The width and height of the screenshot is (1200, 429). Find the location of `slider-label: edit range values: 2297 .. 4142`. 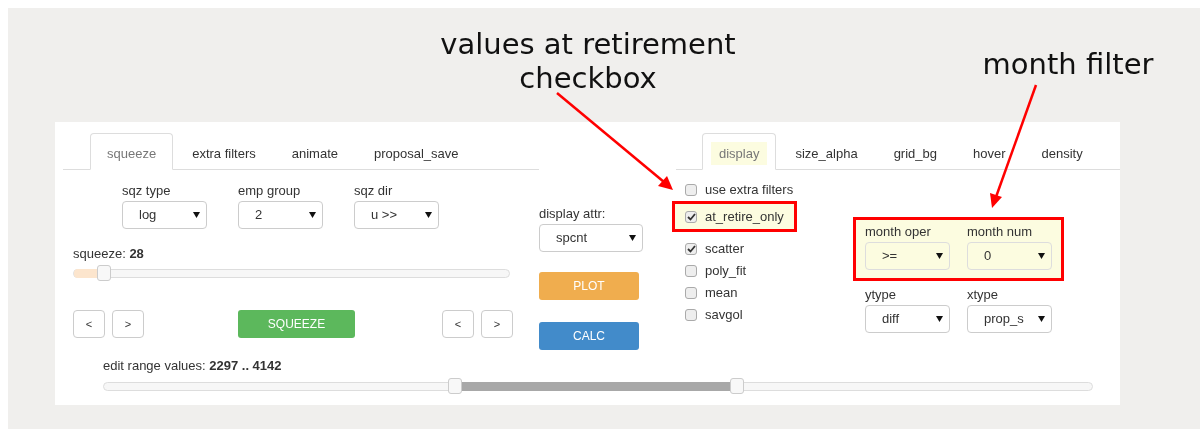

slider-label: edit range values: 2297 .. 4142 is located at coordinates (193, 365).